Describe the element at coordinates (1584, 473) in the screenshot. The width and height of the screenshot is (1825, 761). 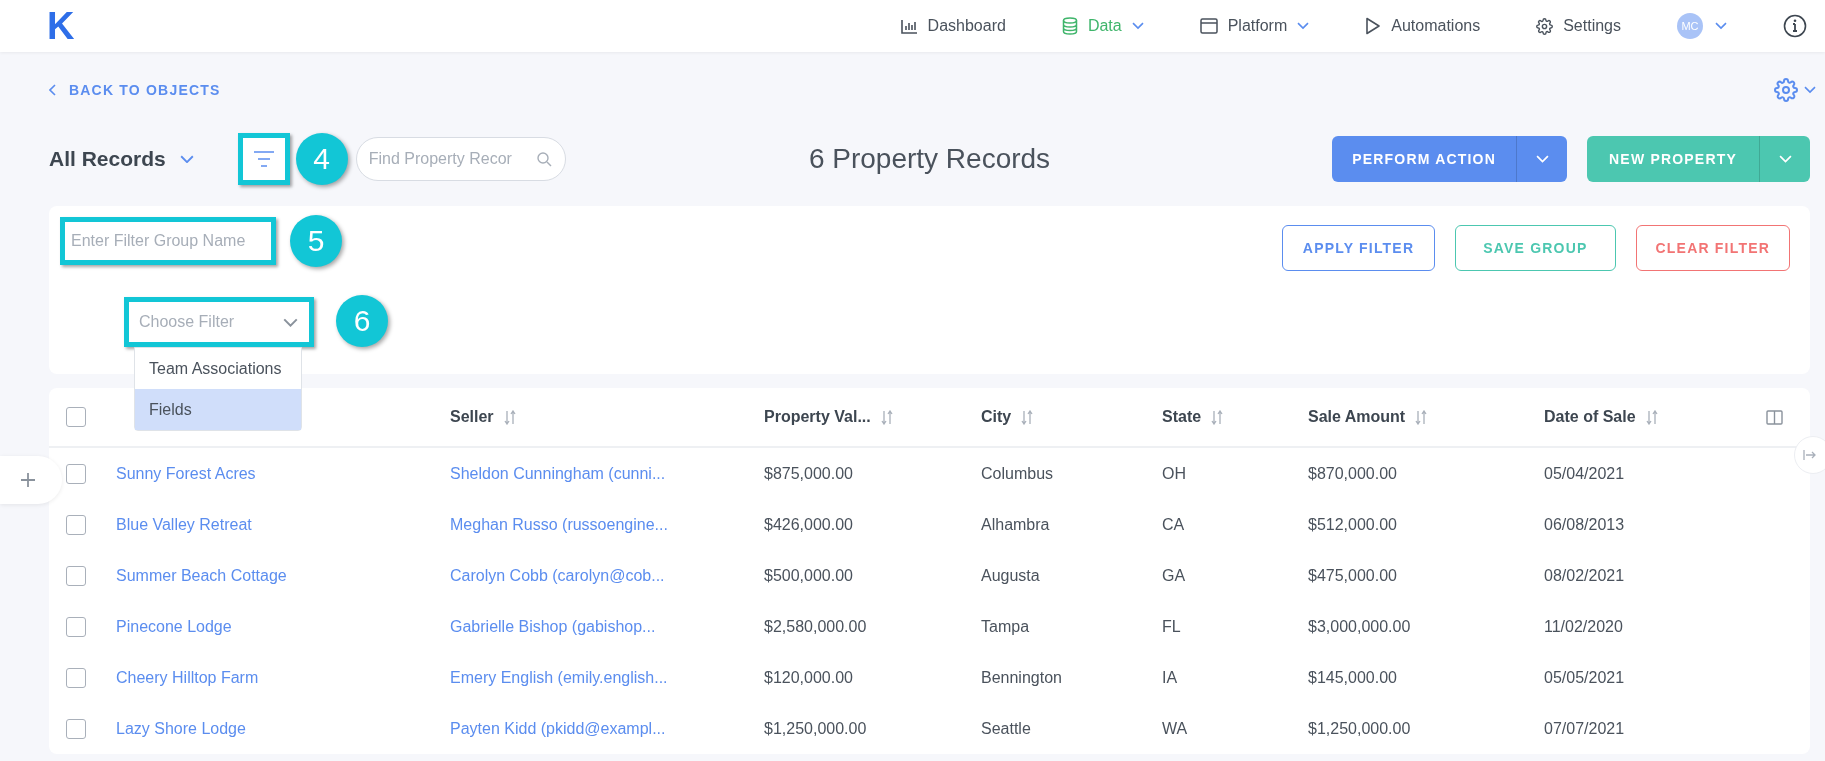
I see `table-cell: 05/04/2021` at that location.